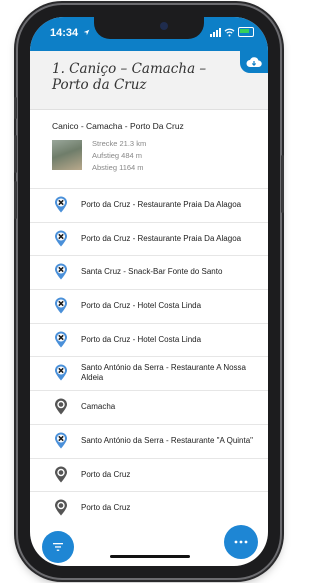  Describe the element at coordinates (164, 26) in the screenshot. I see `camera-icon` at that location.